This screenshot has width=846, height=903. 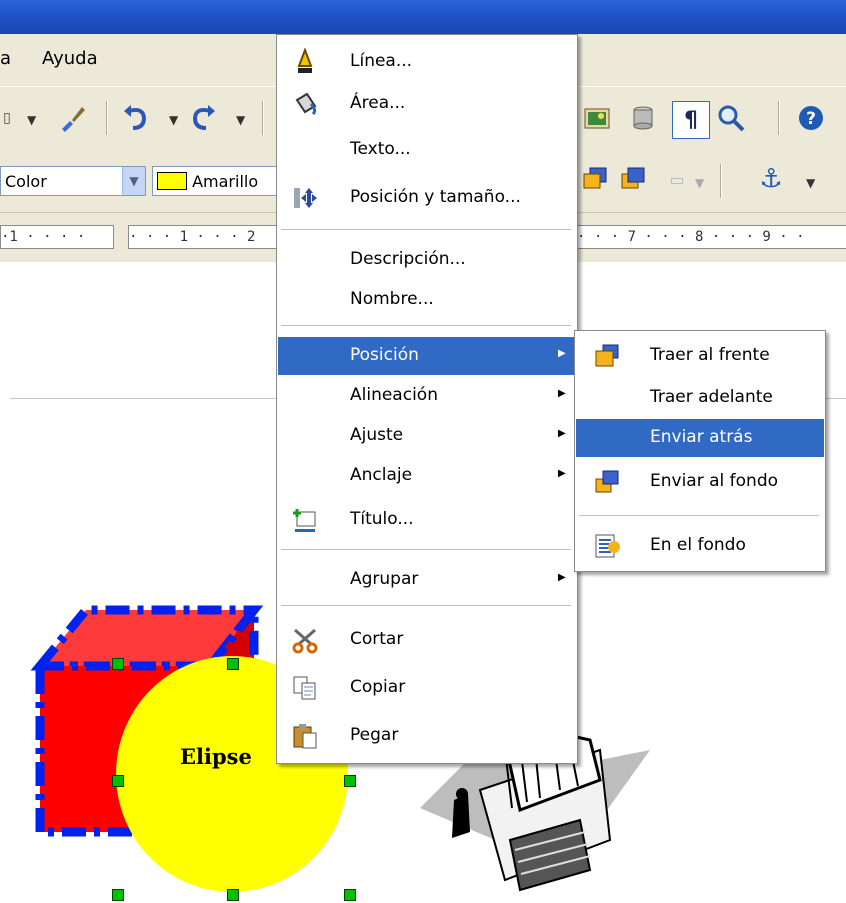 I want to click on menu-label: Agrupar, so click(x=384, y=579).